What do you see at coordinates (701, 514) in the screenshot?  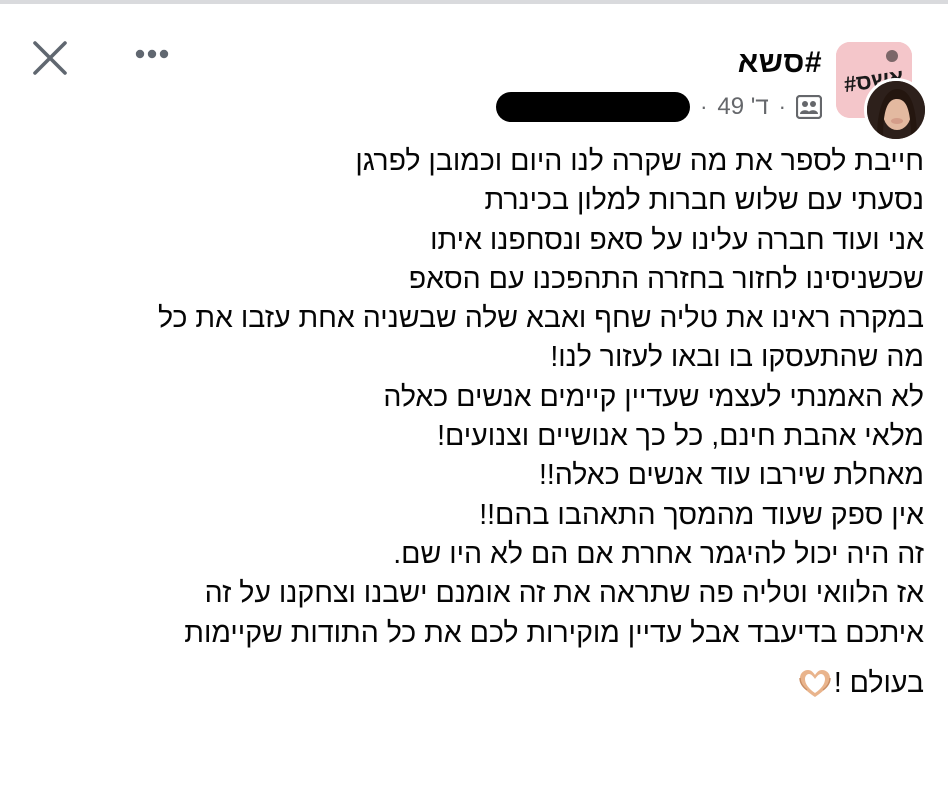 I see `post-line: אין ספק שעוד מהמסך התאהבו בהם!!` at bounding box center [701, 514].